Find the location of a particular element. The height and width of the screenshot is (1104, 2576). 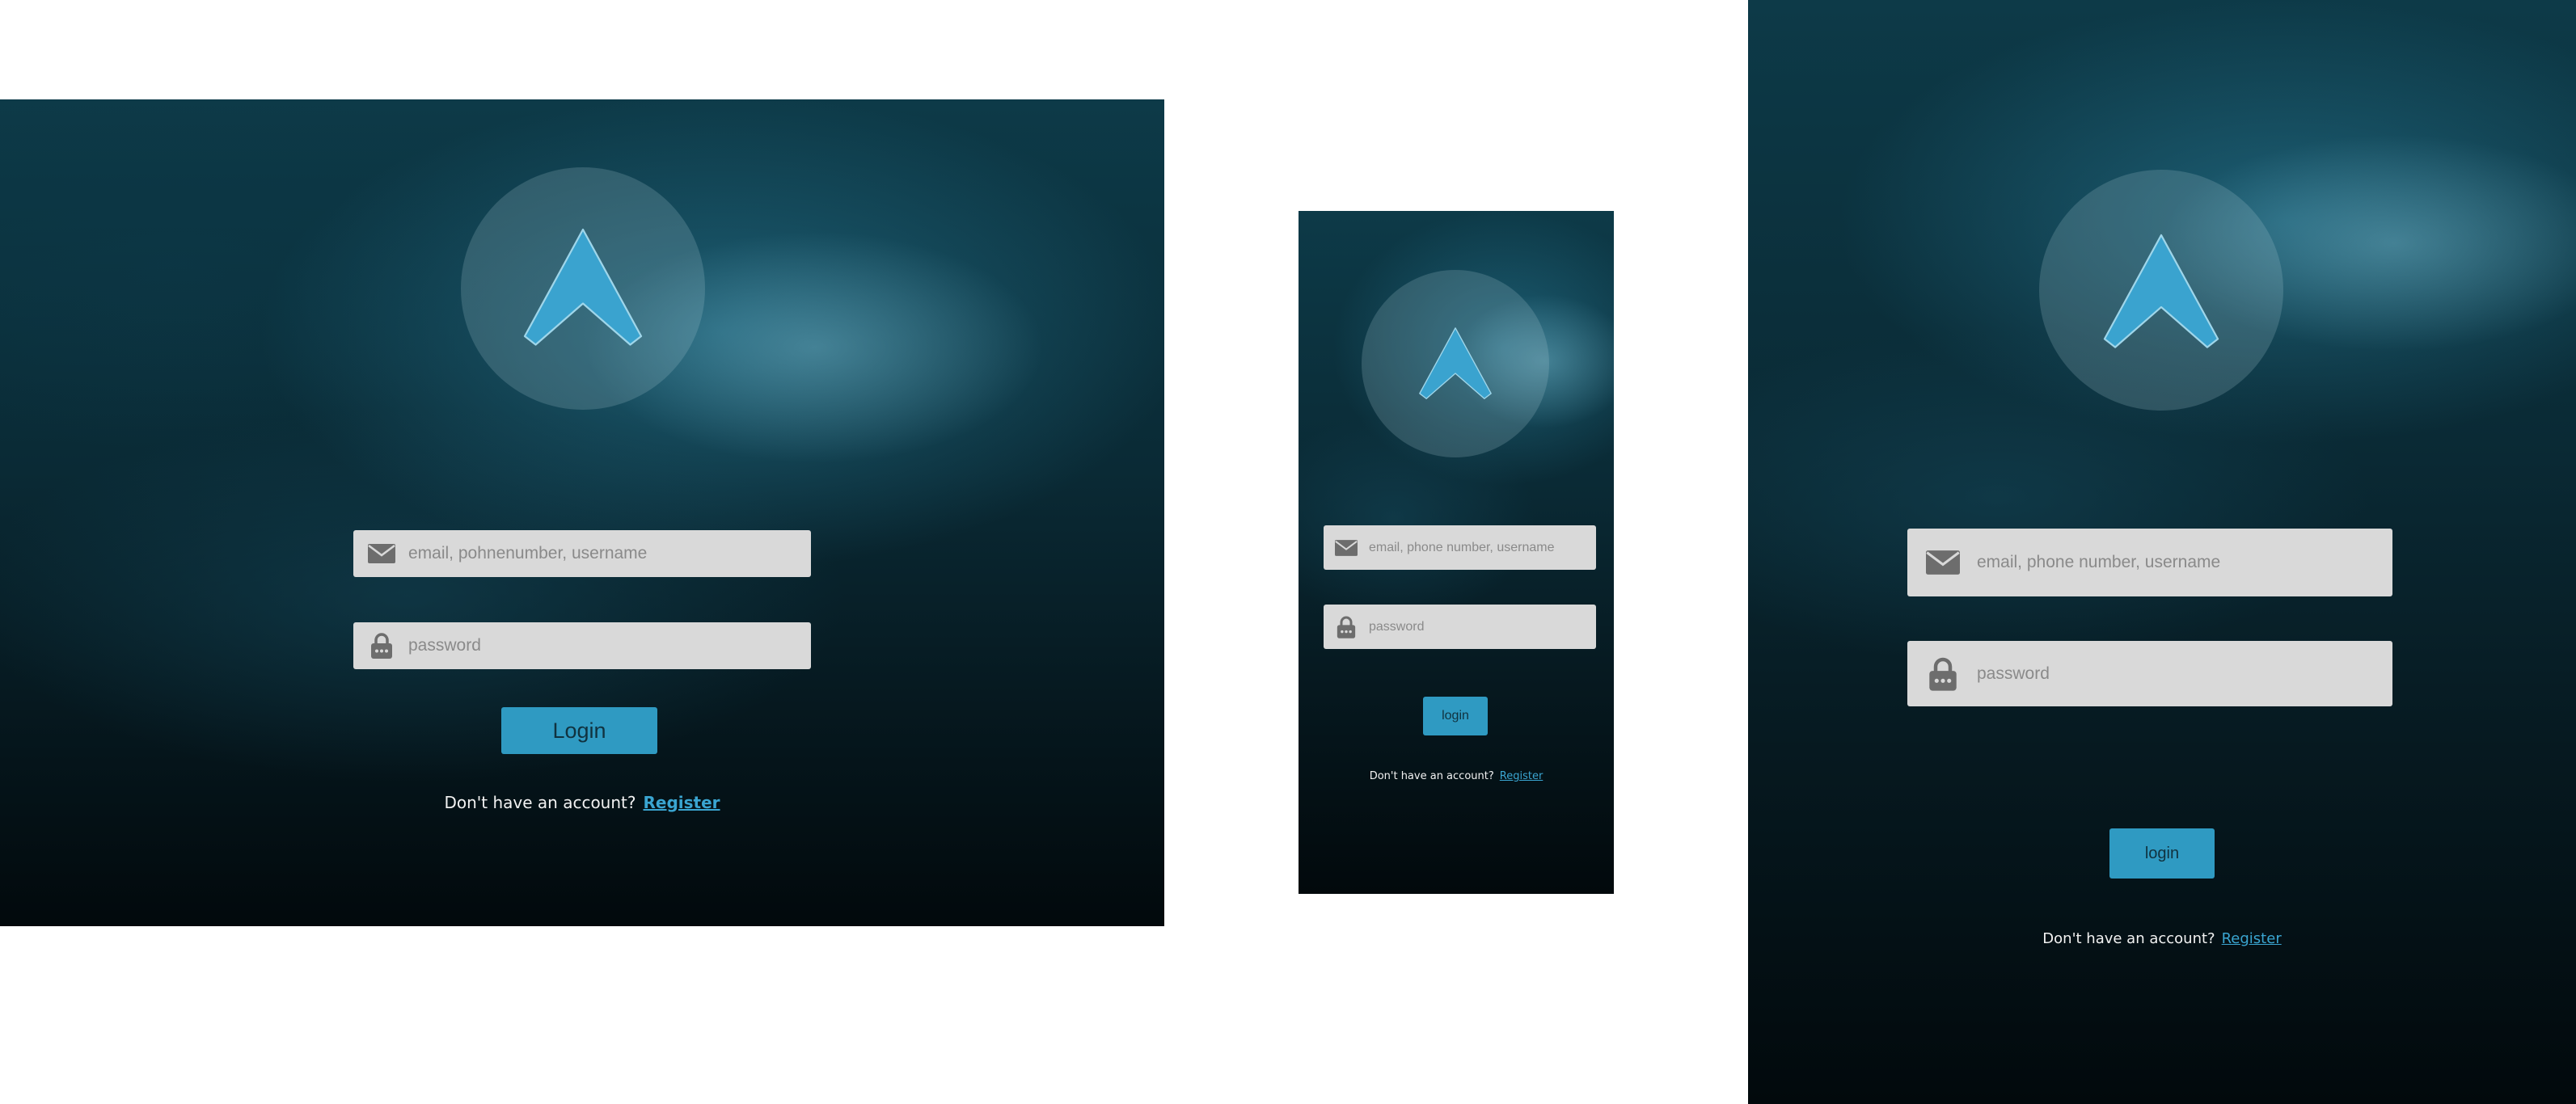

email-field: email, pohnenumber, username is located at coordinates (582, 554).